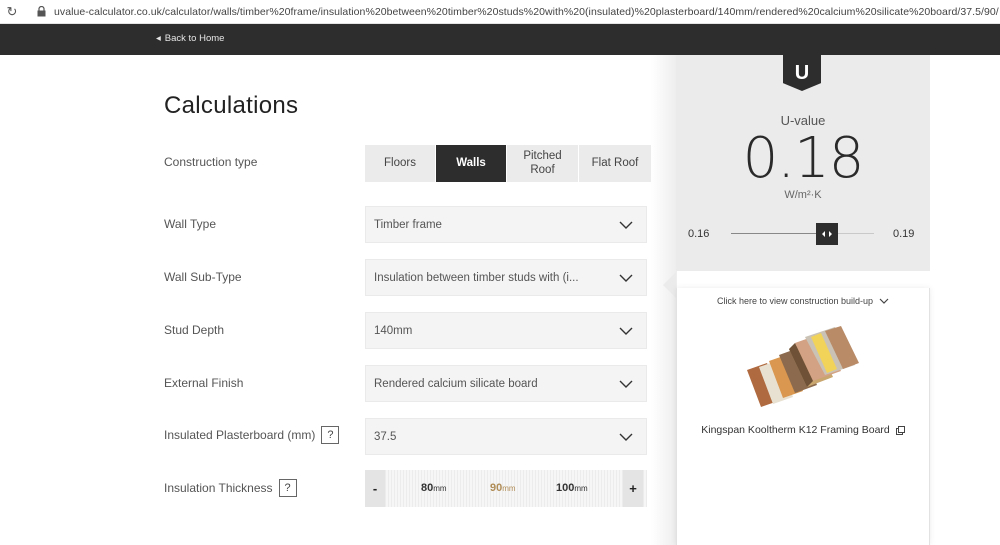 The image size is (1000, 545). Describe the element at coordinates (669, 285) in the screenshot. I see `panel-notch` at that location.